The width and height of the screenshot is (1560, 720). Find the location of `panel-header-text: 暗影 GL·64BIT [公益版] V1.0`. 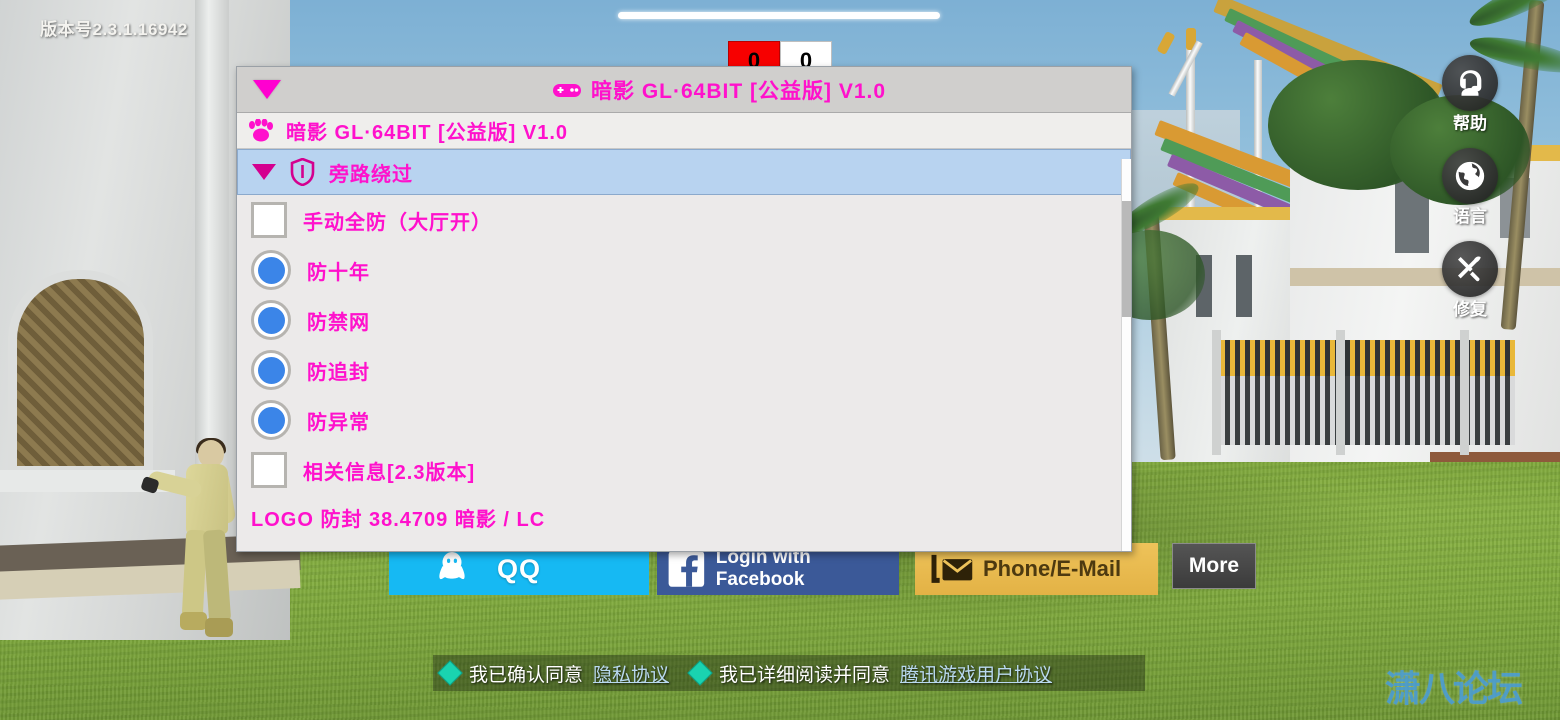

panel-header-text: 暗影 GL·64BIT [公益版] V1.0 is located at coordinates (427, 133).